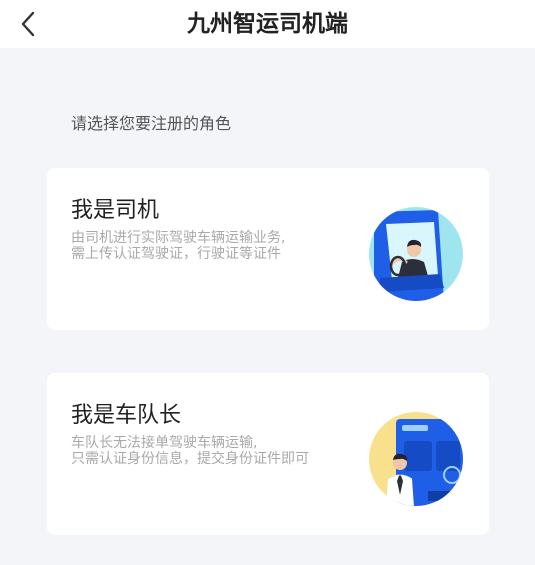 The height and width of the screenshot is (565, 535). What do you see at coordinates (178, 246) in the screenshot?
I see `role-description: 由司机进行实际驾驶车辆运输业务, 需上传认证驾驶证，行驶证等证件` at bounding box center [178, 246].